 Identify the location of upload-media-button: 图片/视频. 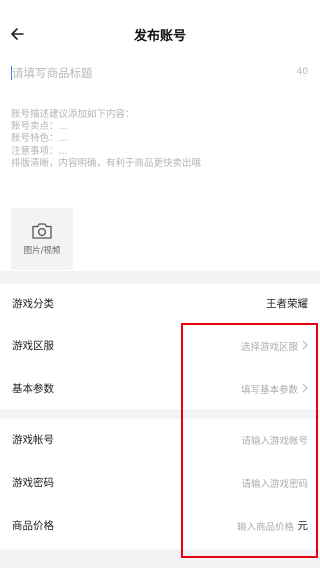
(42, 239).